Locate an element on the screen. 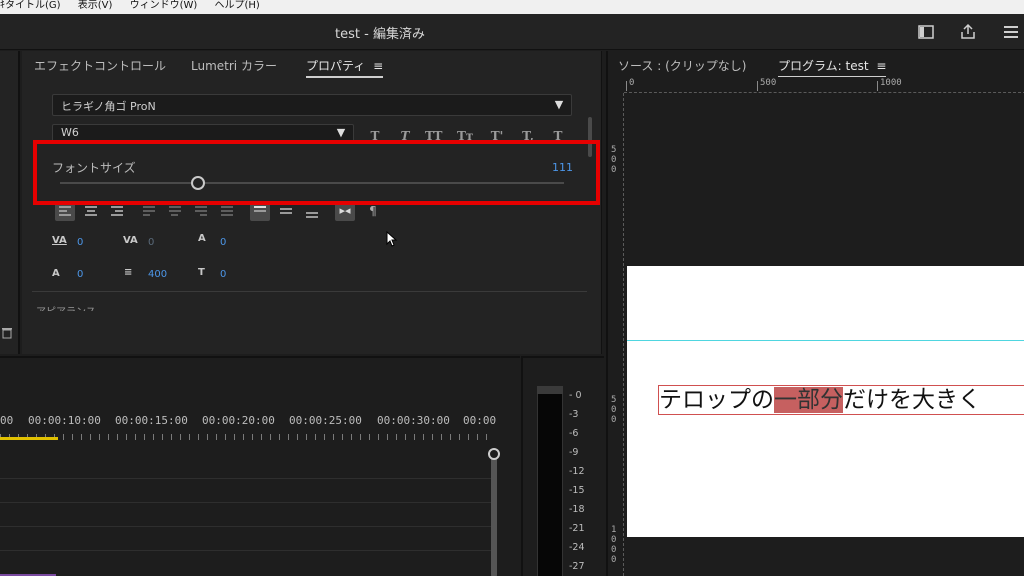 The width and height of the screenshot is (1024, 576). tab-source: ソース : (クリップなし) is located at coordinates (682, 65).